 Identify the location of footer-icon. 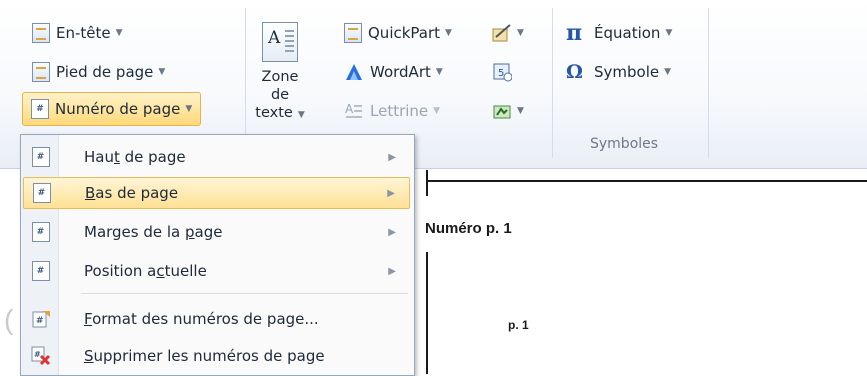
(41, 72).